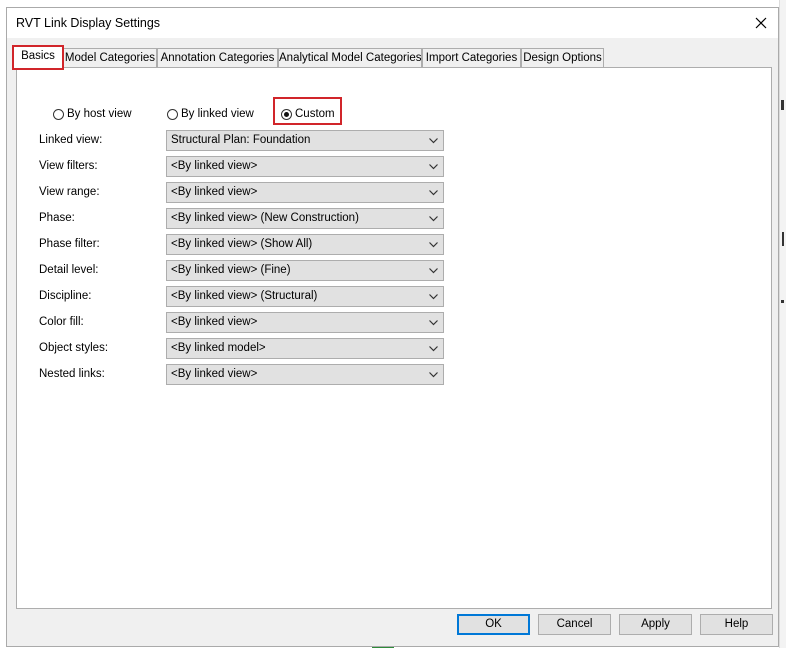 The width and height of the screenshot is (786, 650). I want to click on window-title: RVT Link Display Settings, so click(88, 23).